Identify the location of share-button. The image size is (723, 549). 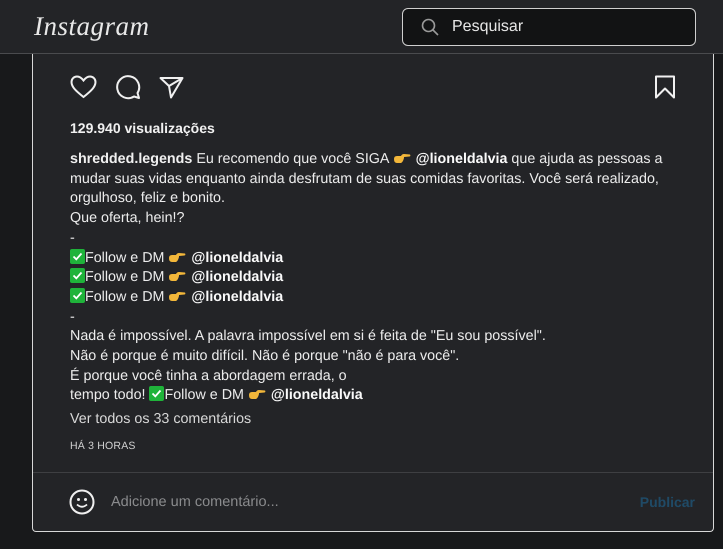
(171, 87).